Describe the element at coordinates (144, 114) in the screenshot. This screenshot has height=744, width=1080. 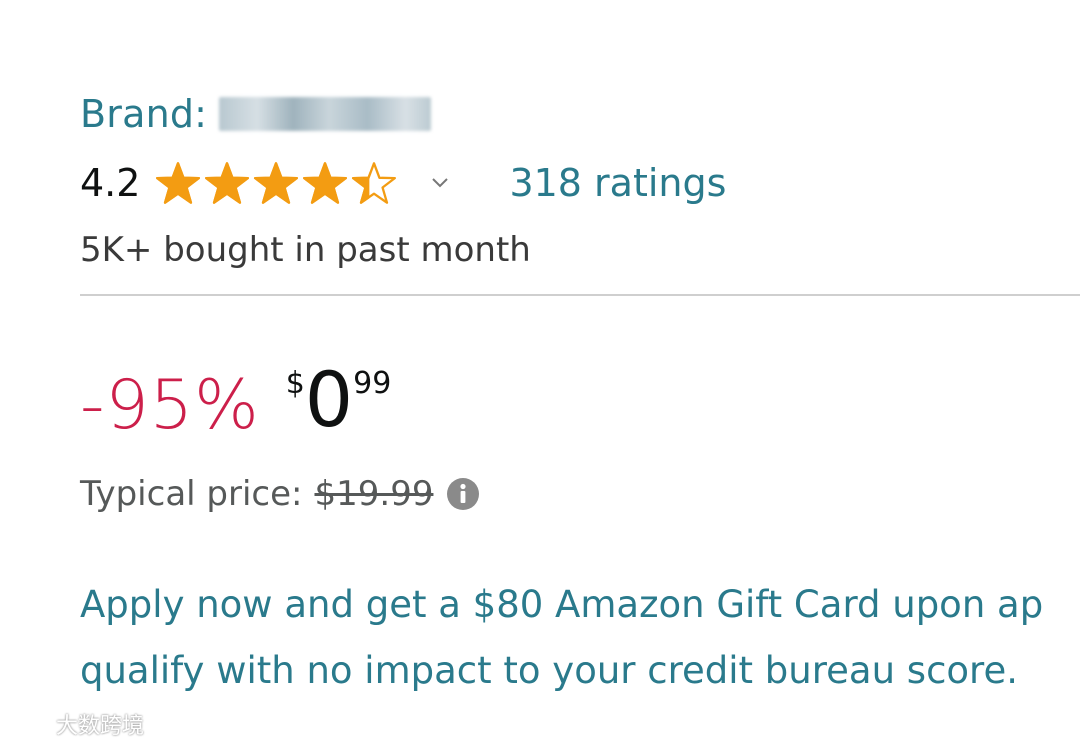
I see `brand-label: Brand:` at that location.